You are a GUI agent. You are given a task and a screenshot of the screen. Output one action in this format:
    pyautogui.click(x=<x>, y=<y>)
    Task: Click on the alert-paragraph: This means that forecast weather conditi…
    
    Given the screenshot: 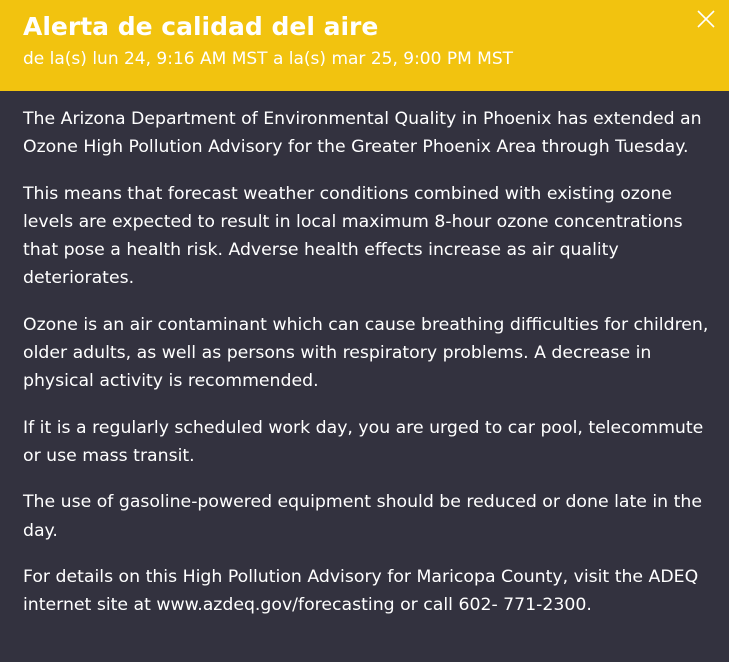 What is the action you would take?
    pyautogui.click(x=353, y=236)
    